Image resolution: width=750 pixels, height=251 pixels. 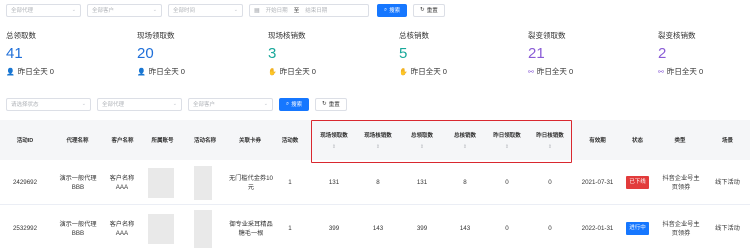 What do you see at coordinates (230, 104) in the screenshot?
I see `customer-select-2: 全部客户 ⌄` at bounding box center [230, 104].